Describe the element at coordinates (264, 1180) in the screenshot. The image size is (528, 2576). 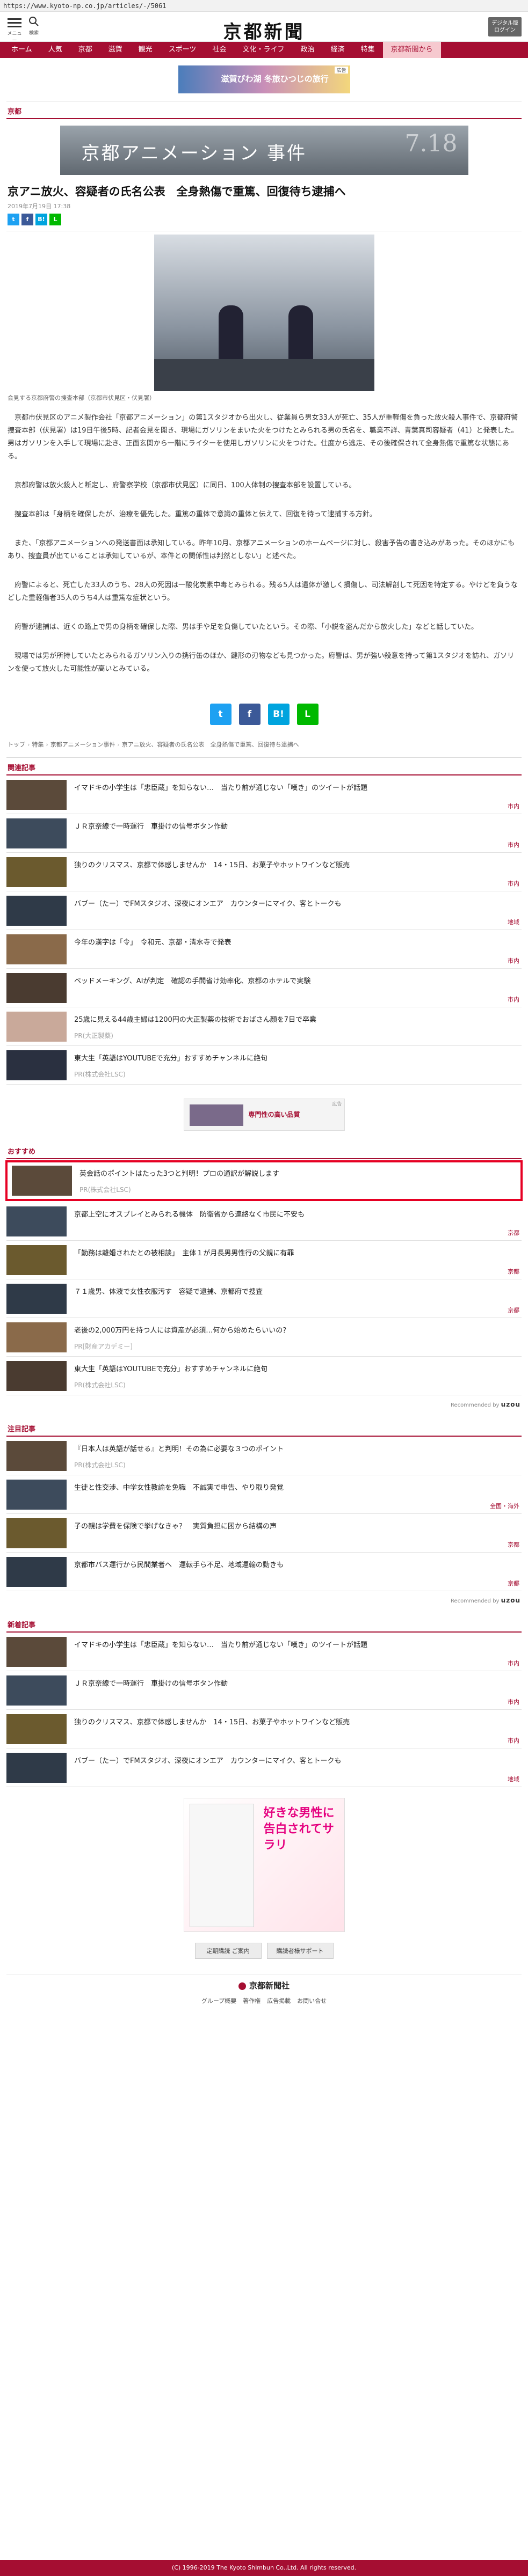
I see `list-item: 英会話のポイントはたった3つと判明！プロの通訳が解説します PR(株式会社LSC)` at that location.